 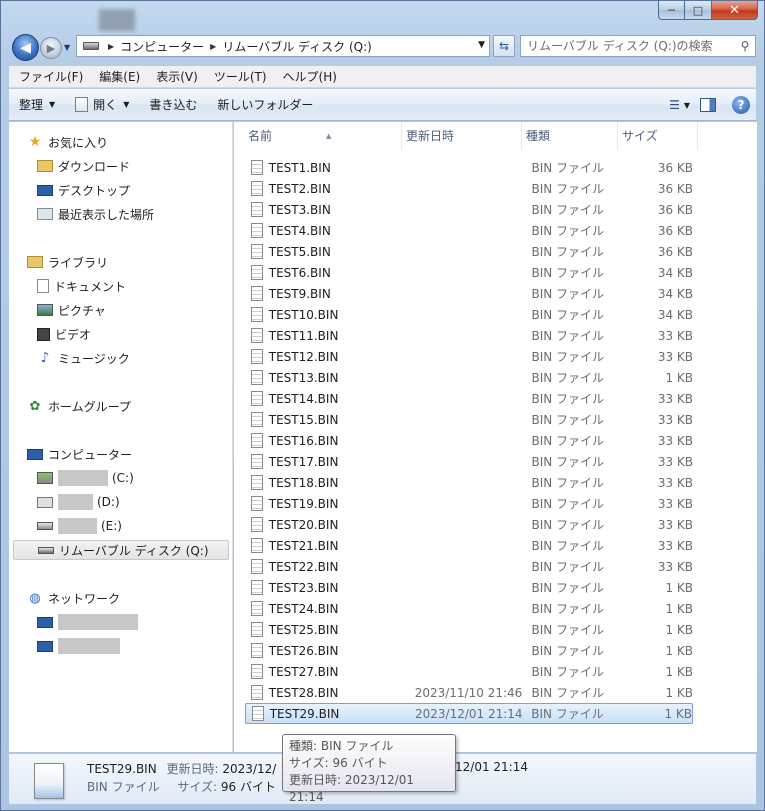 I want to click on file-row: TEST23.BIN BIN ファイル 1 KB, so click(x=469, y=587).